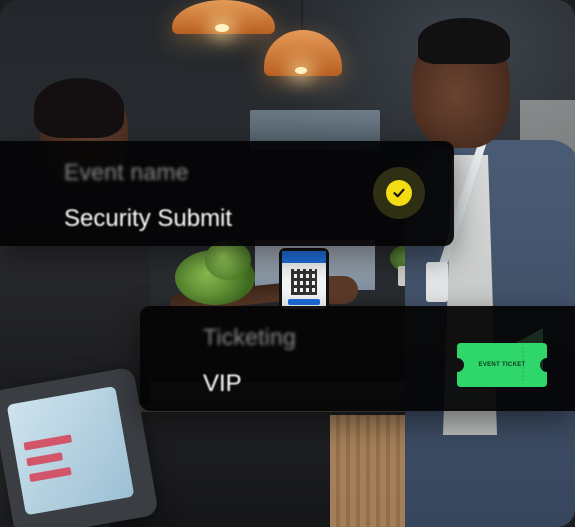 The image size is (575, 527). I want to click on qr-code, so click(304, 282).